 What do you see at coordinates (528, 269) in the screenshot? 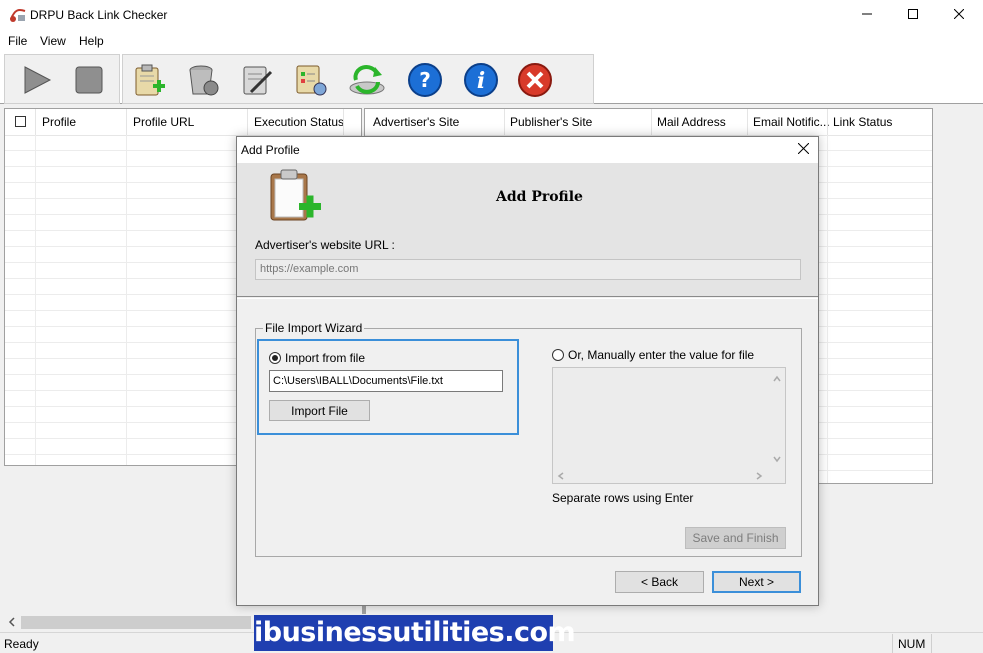
I see `advertiser-url-input: https://example.com` at bounding box center [528, 269].